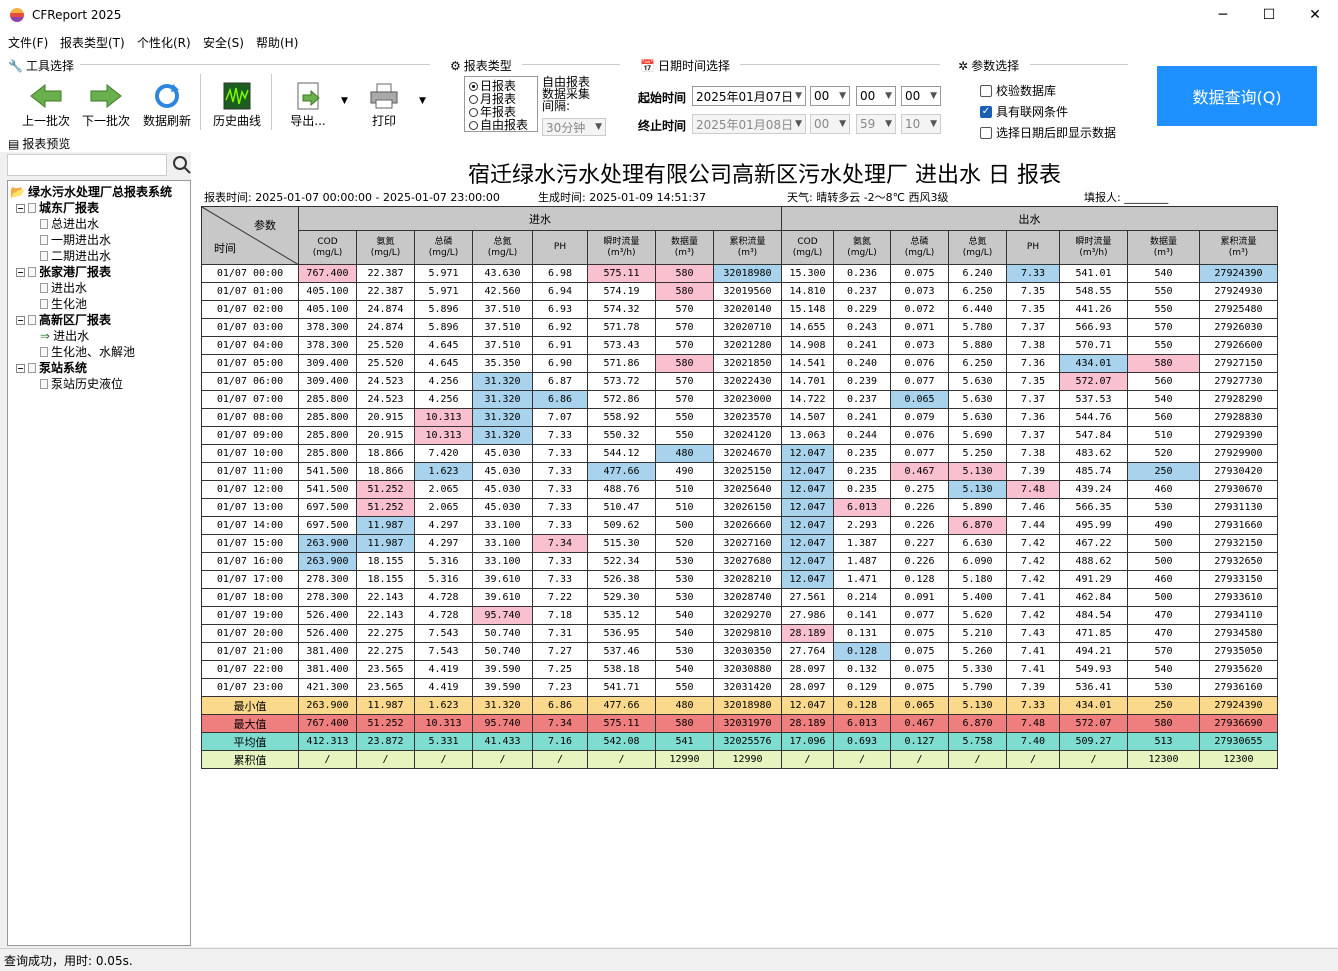 The height and width of the screenshot is (971, 1338). I want to click on summary-cell: 0.693, so click(862, 741).